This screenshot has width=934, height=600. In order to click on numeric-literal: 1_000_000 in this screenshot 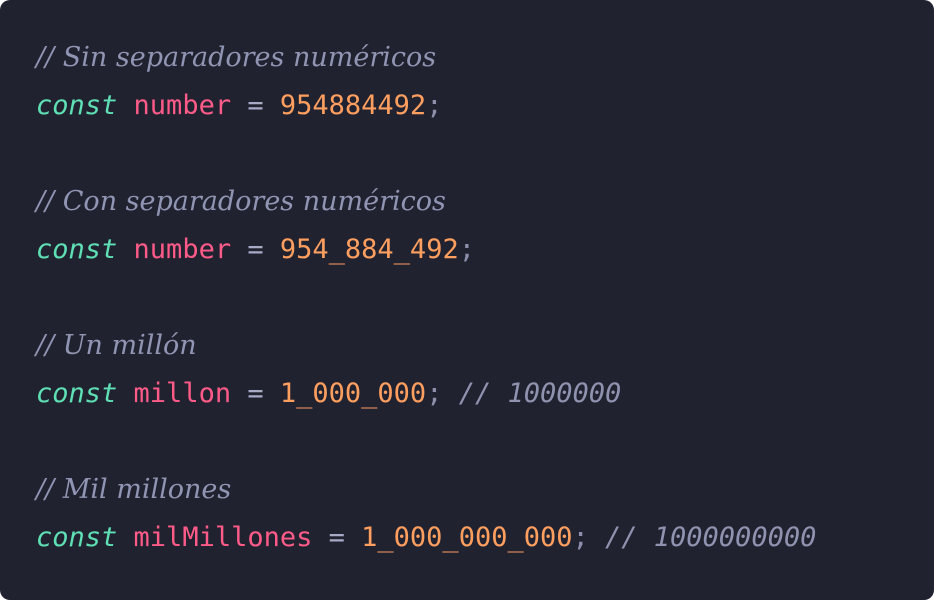, I will do `click(353, 393)`.